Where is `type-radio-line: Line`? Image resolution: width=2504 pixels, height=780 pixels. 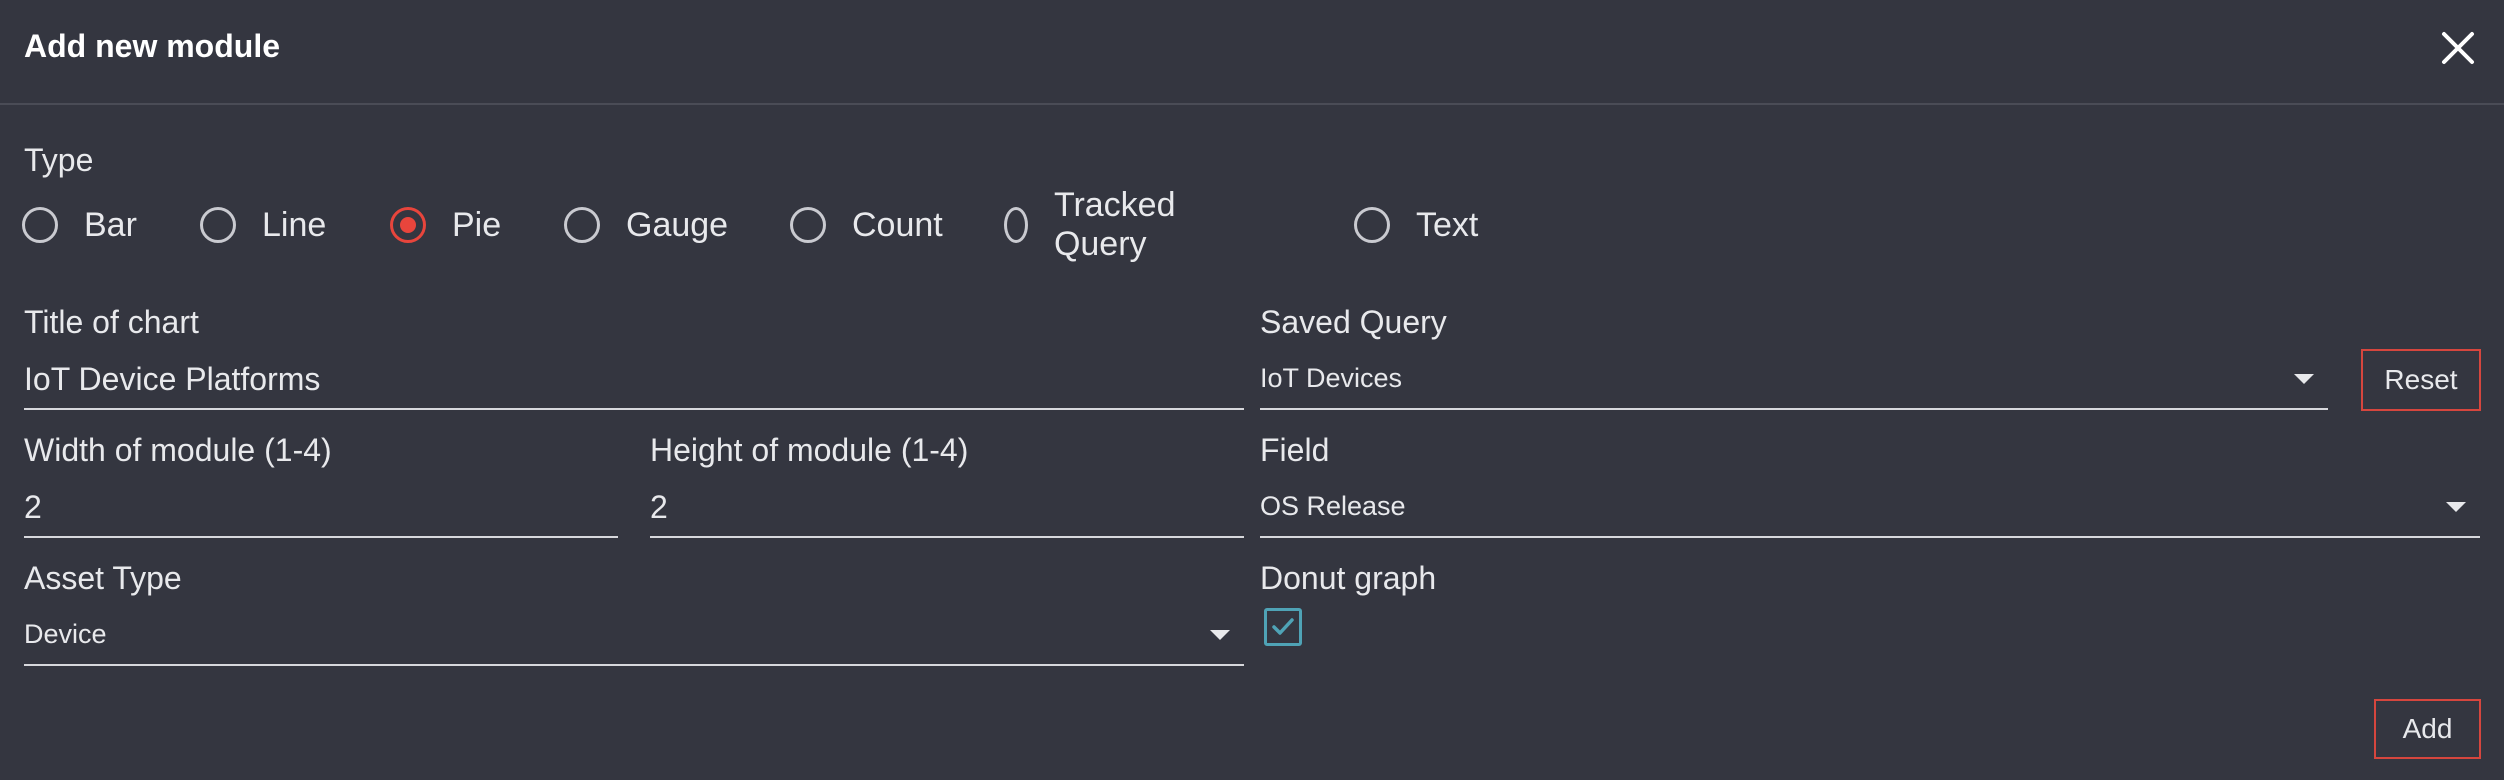 type-radio-line: Line is located at coordinates (263, 225).